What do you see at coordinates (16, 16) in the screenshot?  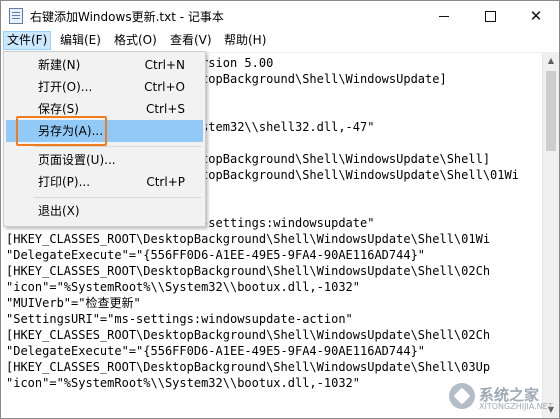 I see `notepad-icon` at bounding box center [16, 16].